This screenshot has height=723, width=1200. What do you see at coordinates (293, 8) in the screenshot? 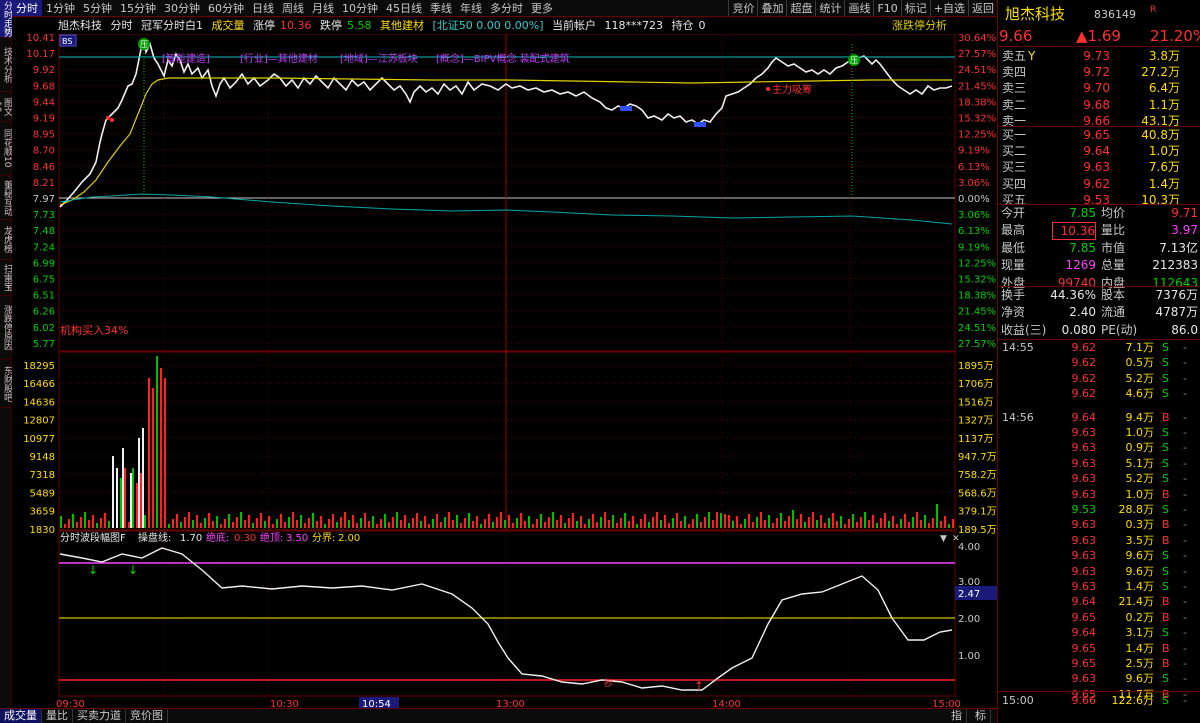
I see `timeframe-tab-8: 周线` at bounding box center [293, 8].